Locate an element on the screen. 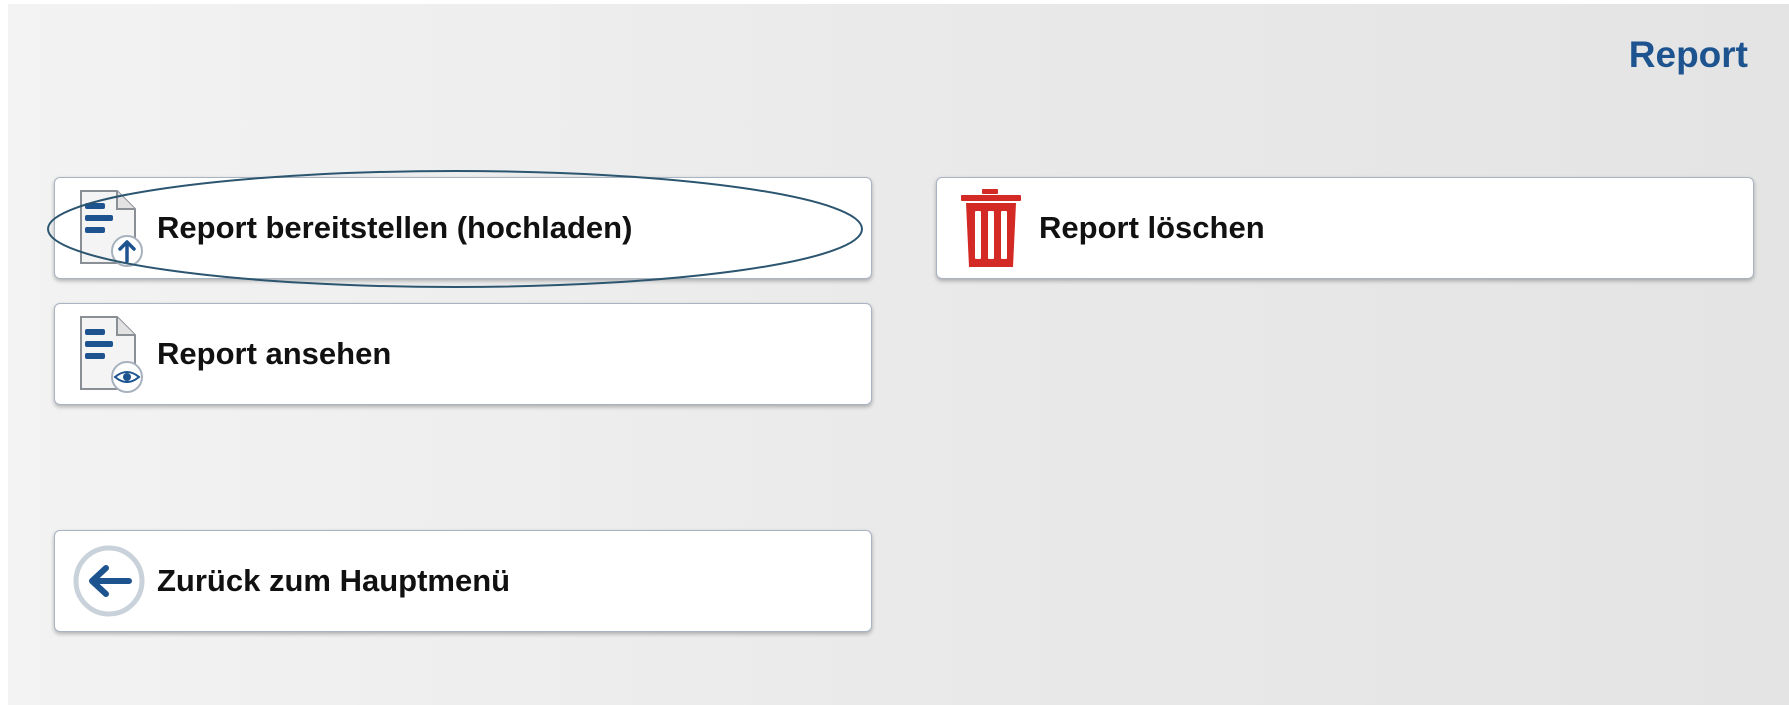  arrow-left-icon is located at coordinates (110, 581).